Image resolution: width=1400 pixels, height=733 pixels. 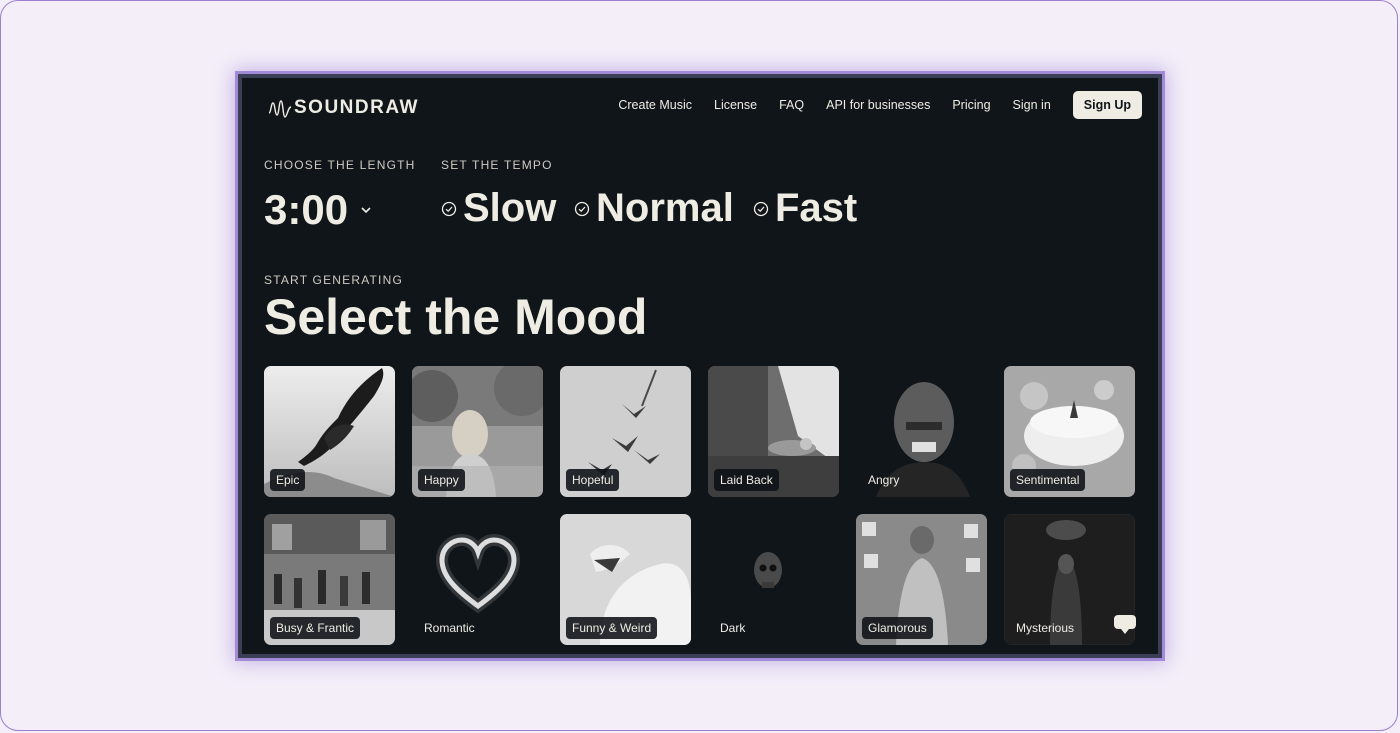 What do you see at coordinates (1048, 480) in the screenshot?
I see `tile-label: Sentimental` at bounding box center [1048, 480].